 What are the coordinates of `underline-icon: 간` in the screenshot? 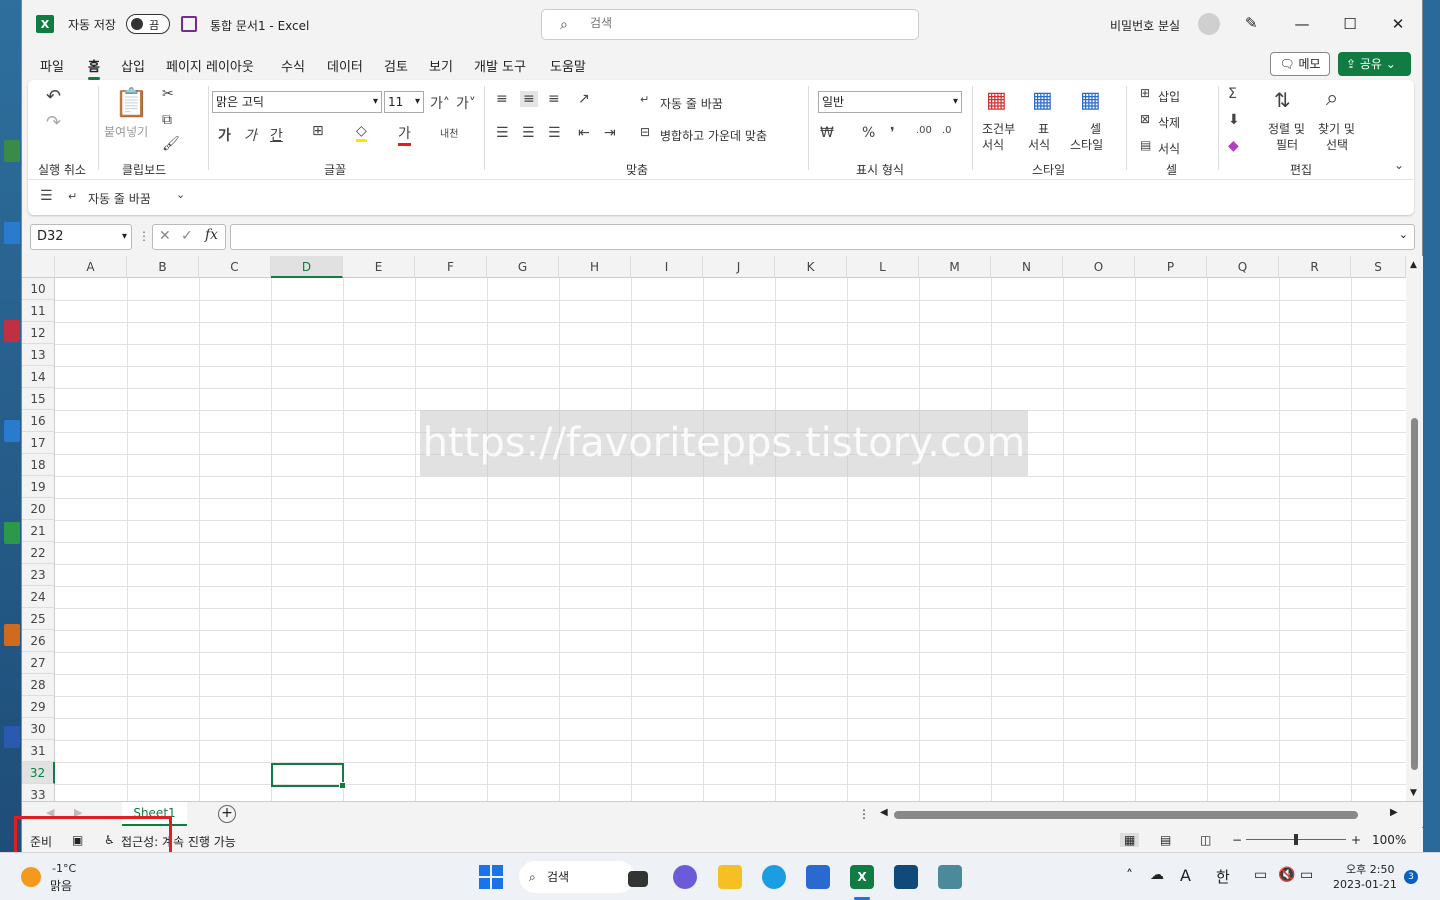 It's located at (276, 135).